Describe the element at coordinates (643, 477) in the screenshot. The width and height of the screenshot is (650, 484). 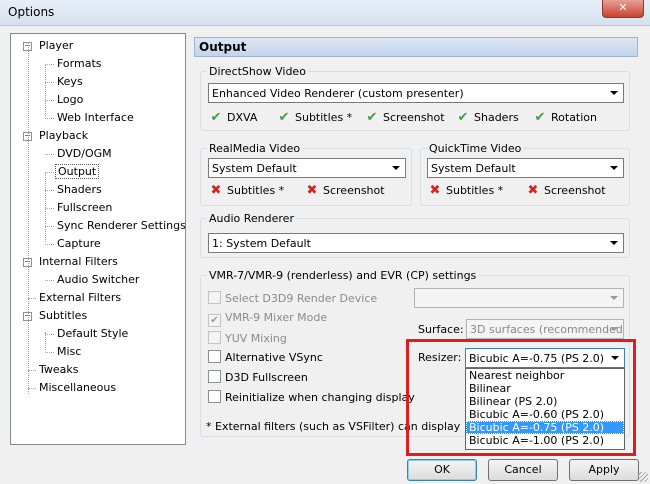
I see `resize-grip-icon` at that location.